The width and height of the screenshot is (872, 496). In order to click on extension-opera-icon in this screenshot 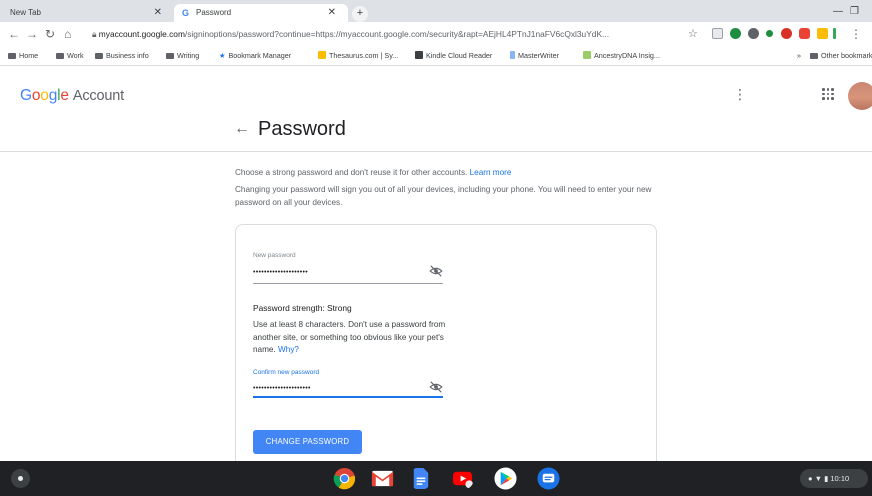, I will do `click(786, 33)`.